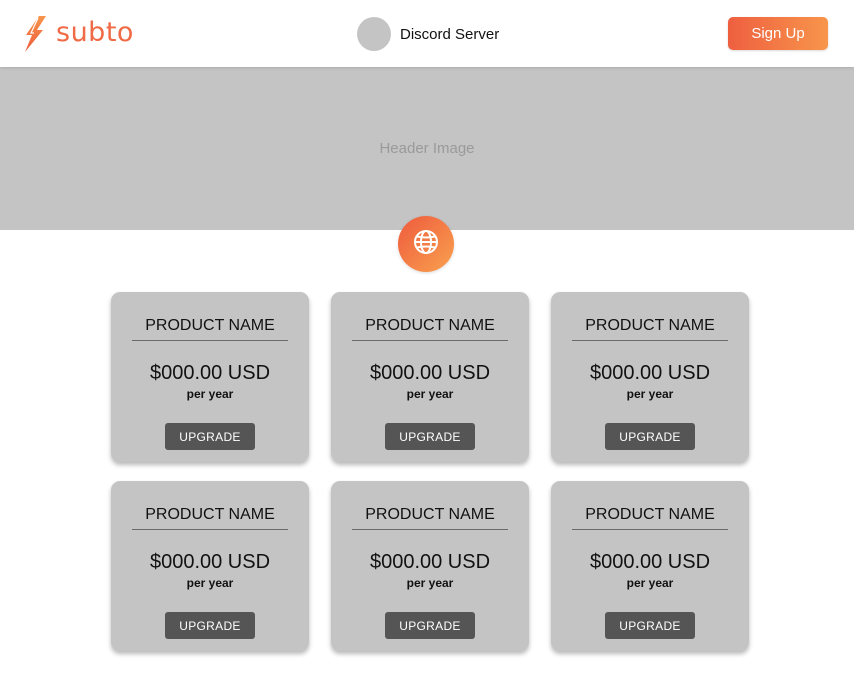 This screenshot has width=854, height=676. I want to click on lightning-bolt-icon, so click(35, 34).